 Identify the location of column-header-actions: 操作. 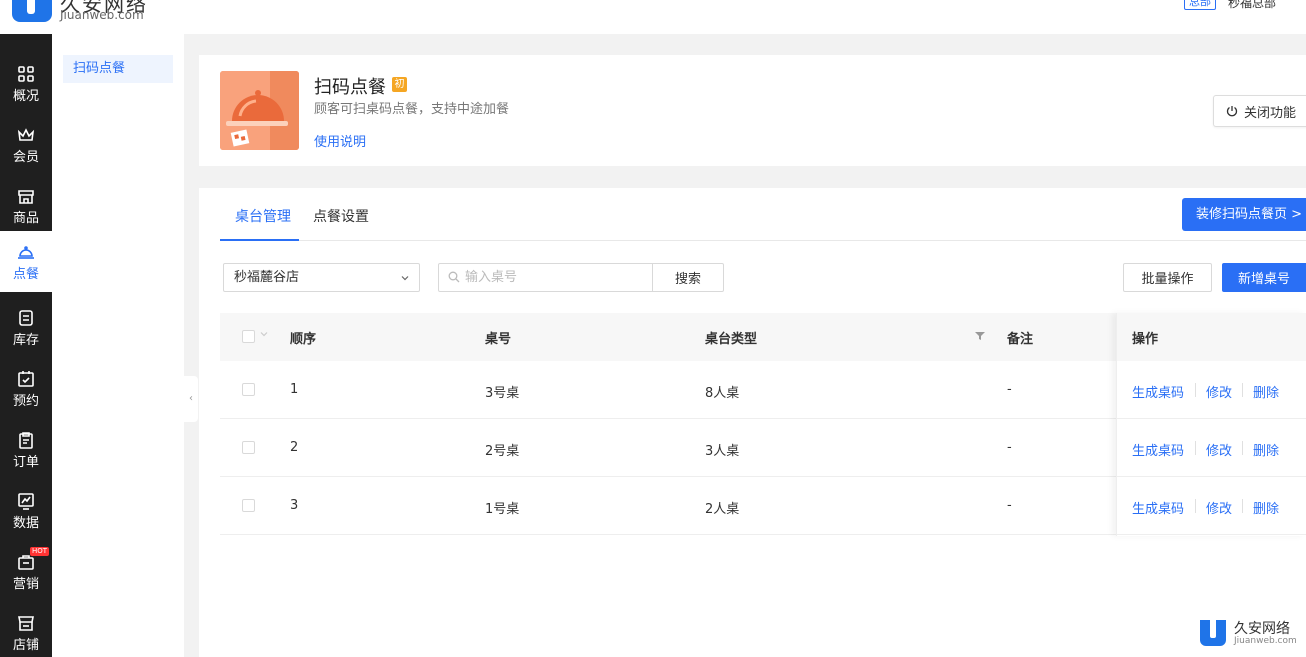
(1145, 339).